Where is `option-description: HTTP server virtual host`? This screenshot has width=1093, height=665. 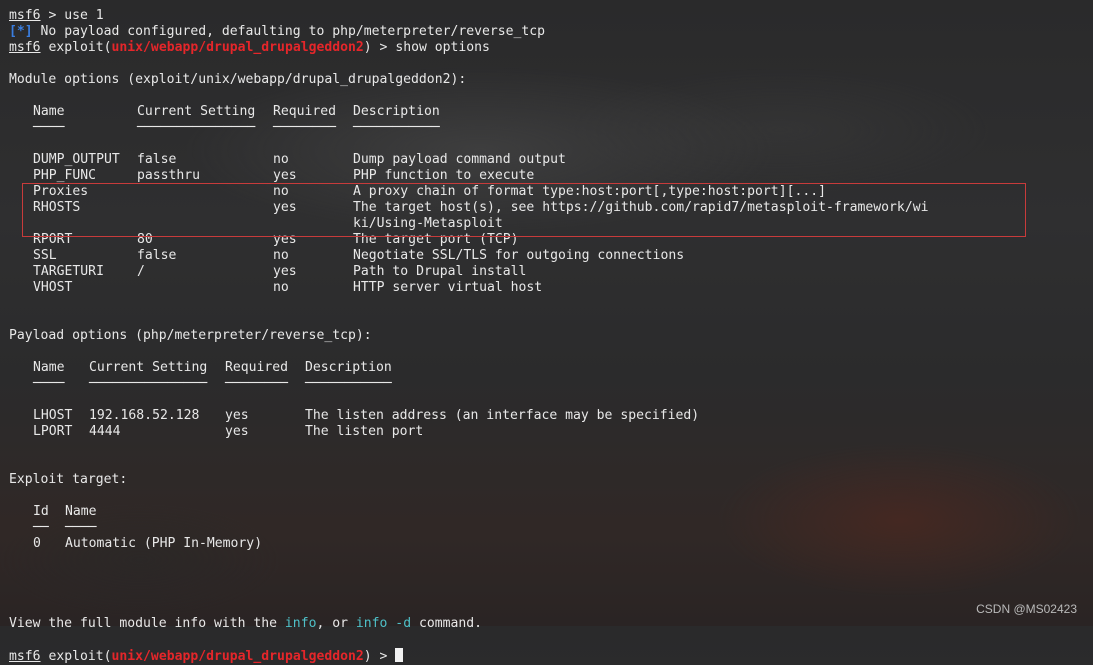
option-description: HTTP server virtual host is located at coordinates (448, 287).